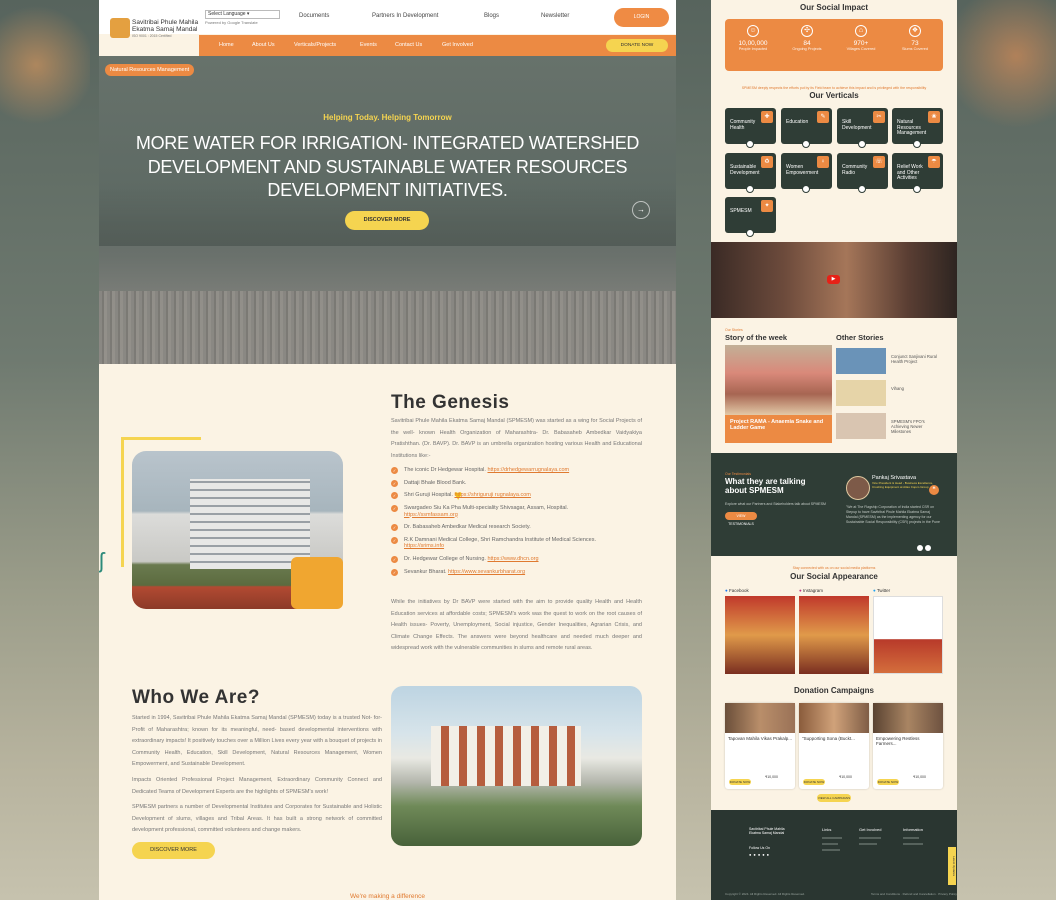 This screenshot has width=1056, height=900. I want to click on vertical-card: Skill Development ✂, so click(862, 128).